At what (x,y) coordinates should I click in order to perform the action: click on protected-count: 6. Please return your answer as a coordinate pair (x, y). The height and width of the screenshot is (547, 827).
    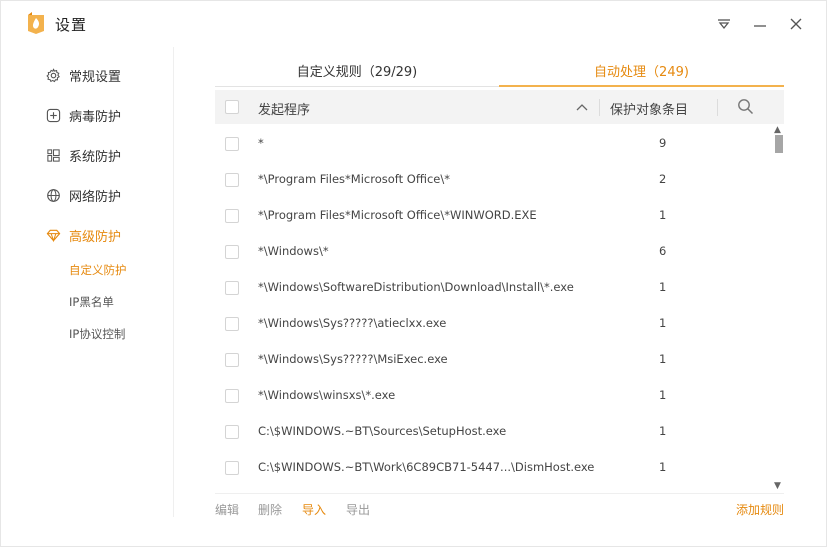
    Looking at the image, I should click on (663, 251).